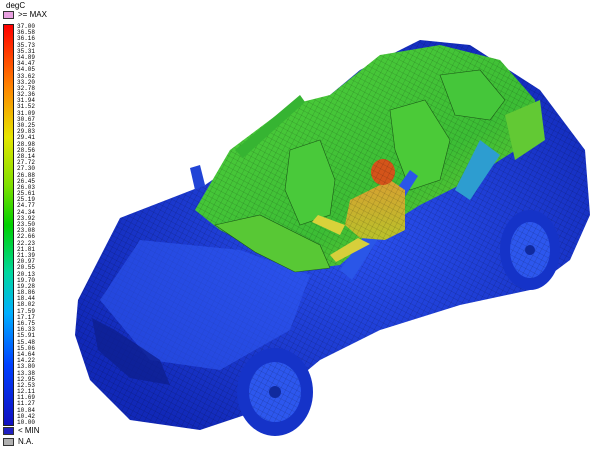  I want to click on rear-wheel, so click(530, 250).